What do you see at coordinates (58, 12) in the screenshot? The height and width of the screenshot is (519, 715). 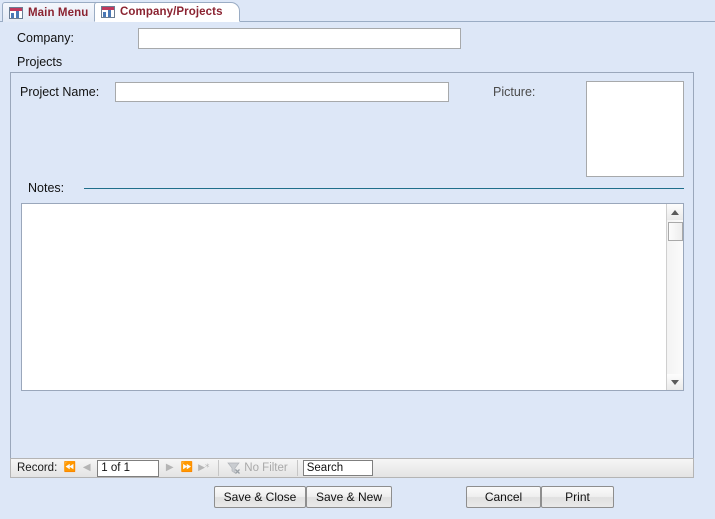 I see `tab-main-menu-label: Main Menu` at bounding box center [58, 12].